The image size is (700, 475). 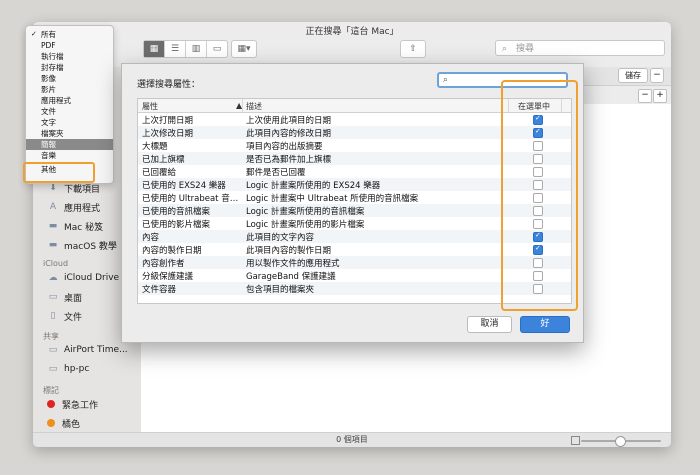 What do you see at coordinates (254, 106) in the screenshot?
I see `column-header-description: 描述` at bounding box center [254, 106].